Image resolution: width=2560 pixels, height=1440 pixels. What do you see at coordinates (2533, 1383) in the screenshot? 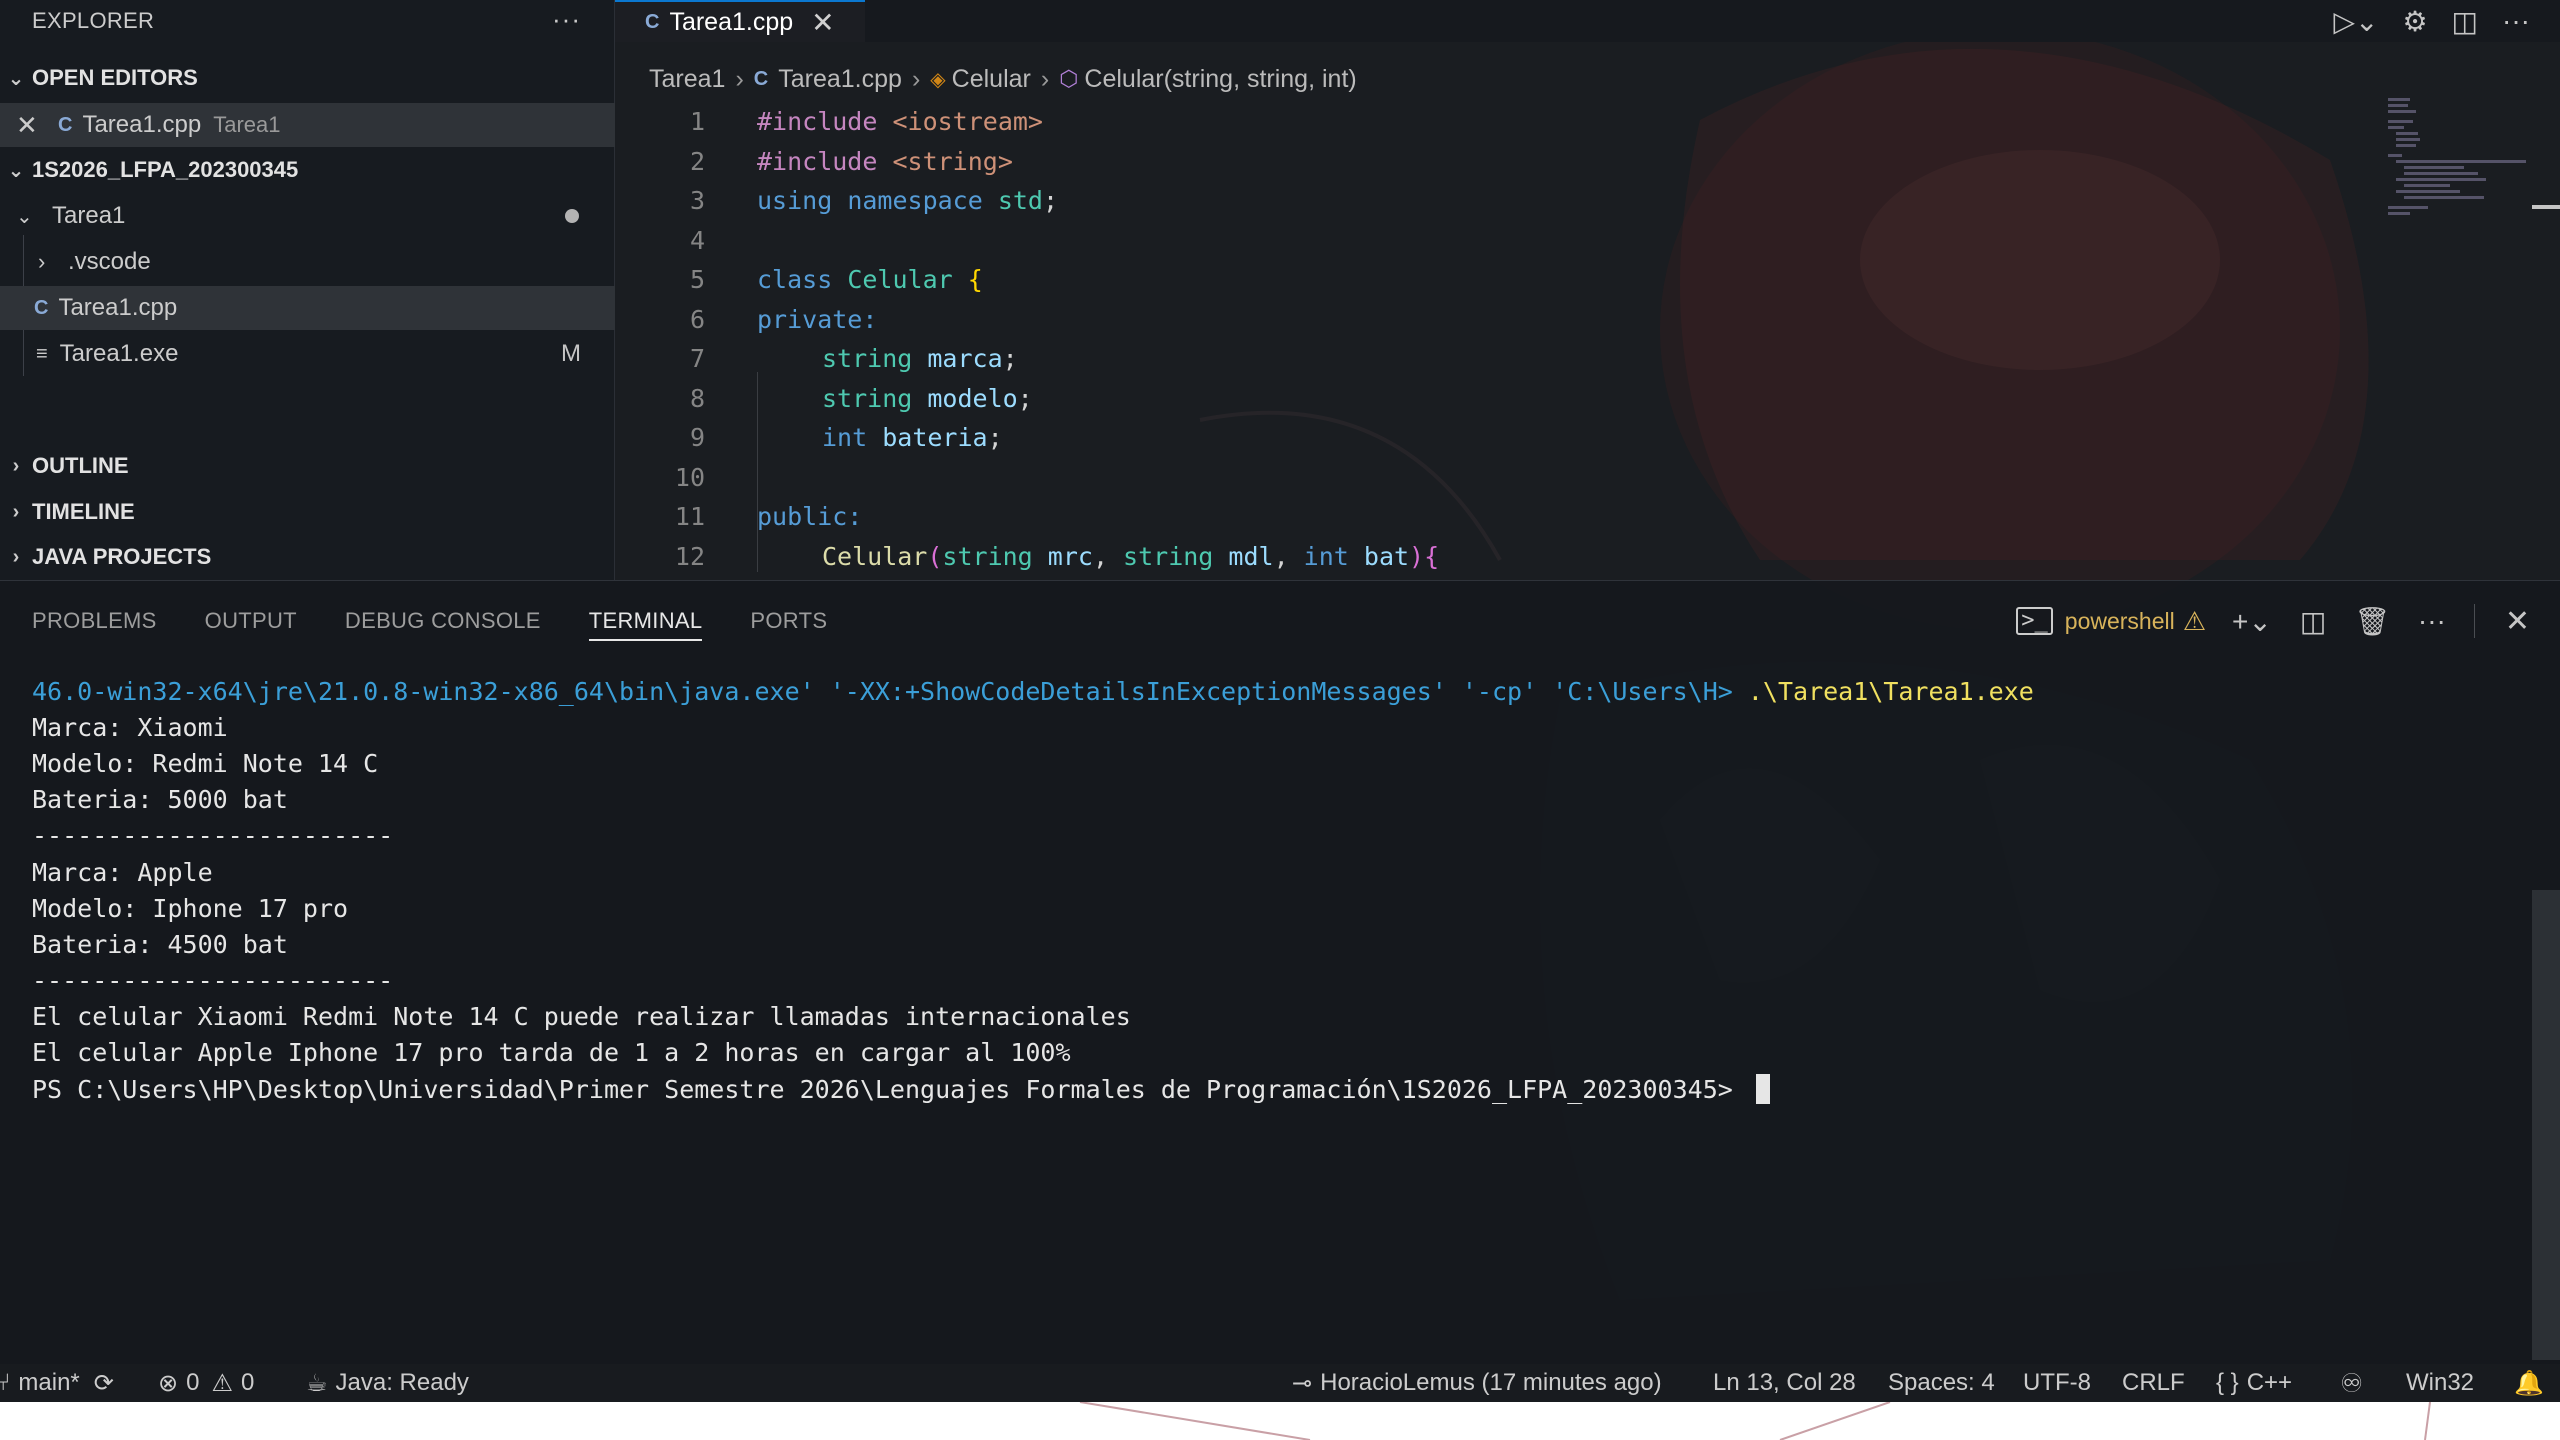
I see `notifications: 🔔` at bounding box center [2533, 1383].